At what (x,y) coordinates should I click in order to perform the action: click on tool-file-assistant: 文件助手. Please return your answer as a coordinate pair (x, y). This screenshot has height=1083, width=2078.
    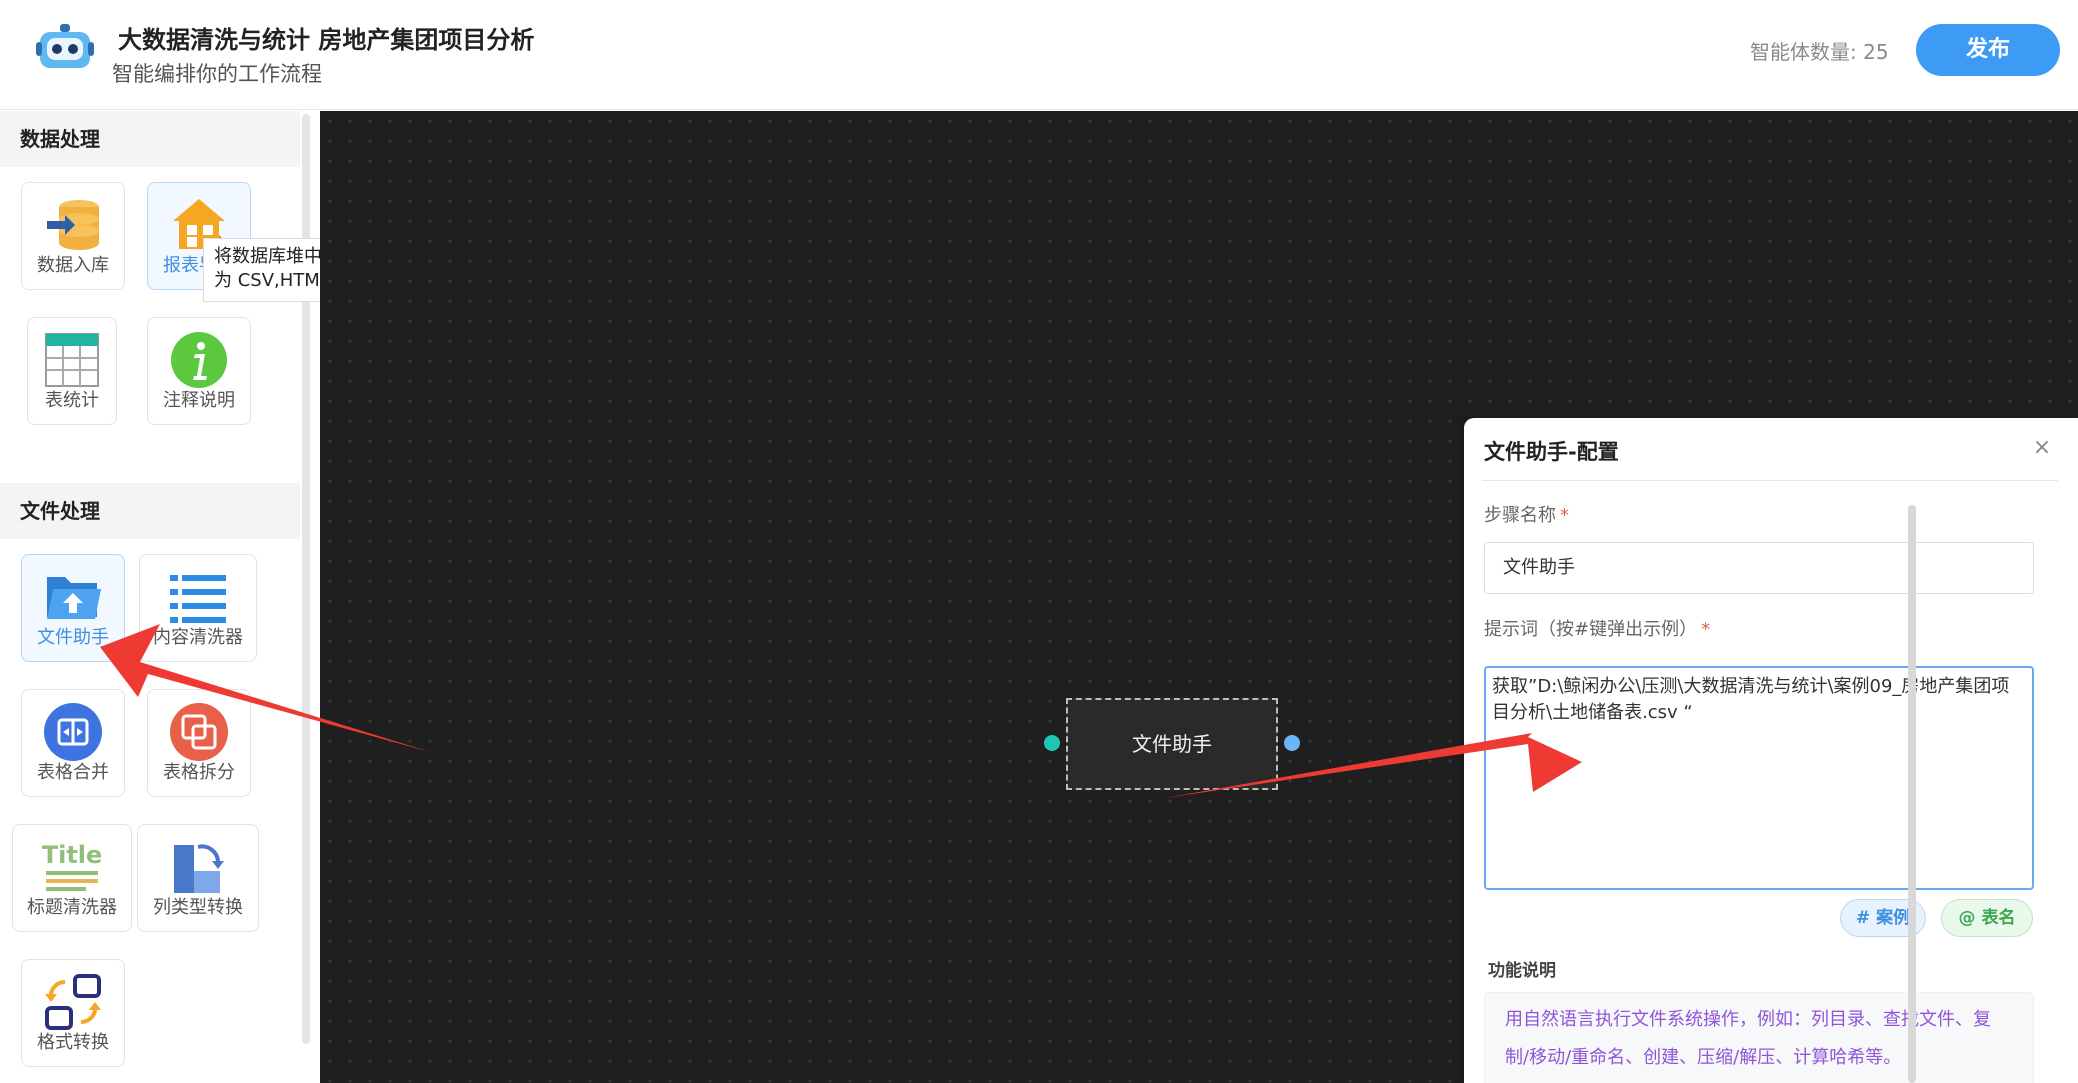
    Looking at the image, I should click on (73, 608).